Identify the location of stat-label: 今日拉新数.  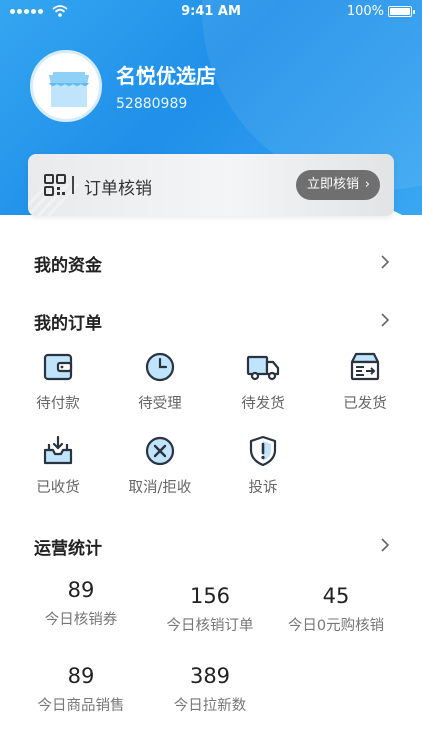
(210, 706).